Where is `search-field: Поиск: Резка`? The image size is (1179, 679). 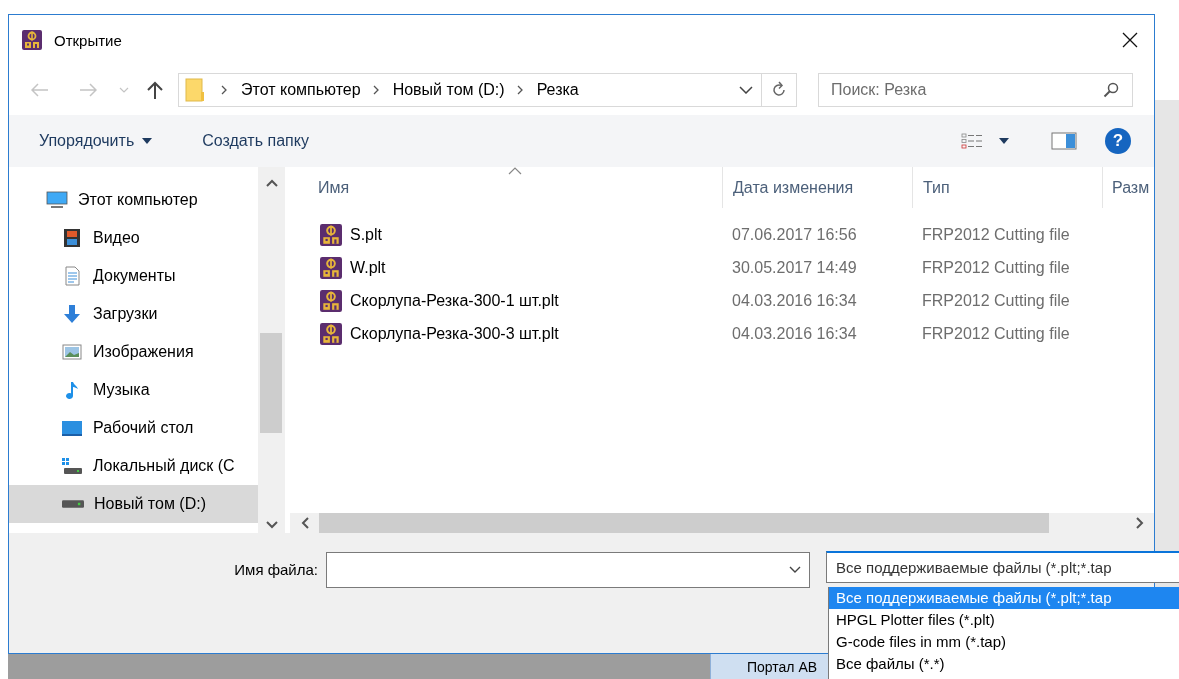 search-field: Поиск: Резка is located at coordinates (975, 90).